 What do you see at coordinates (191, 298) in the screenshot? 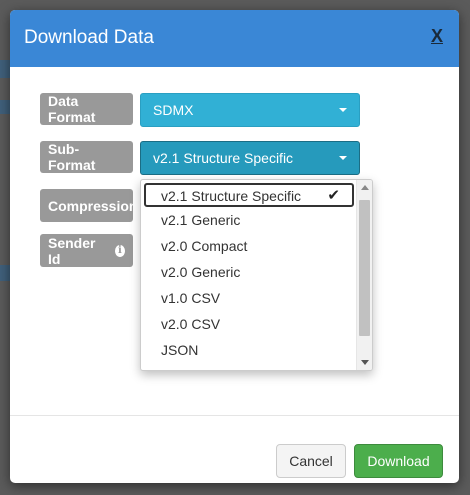
I see `dropdown-option-label: v1.0 CSV` at bounding box center [191, 298].